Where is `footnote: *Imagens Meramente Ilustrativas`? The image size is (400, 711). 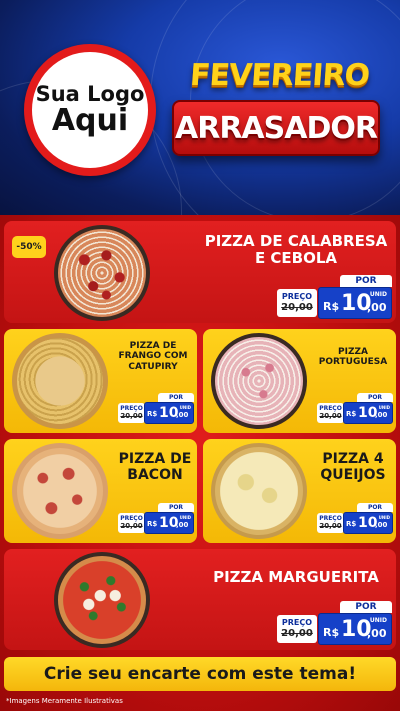
footnote: *Imagens Meramente Ilustrativas is located at coordinates (64, 701).